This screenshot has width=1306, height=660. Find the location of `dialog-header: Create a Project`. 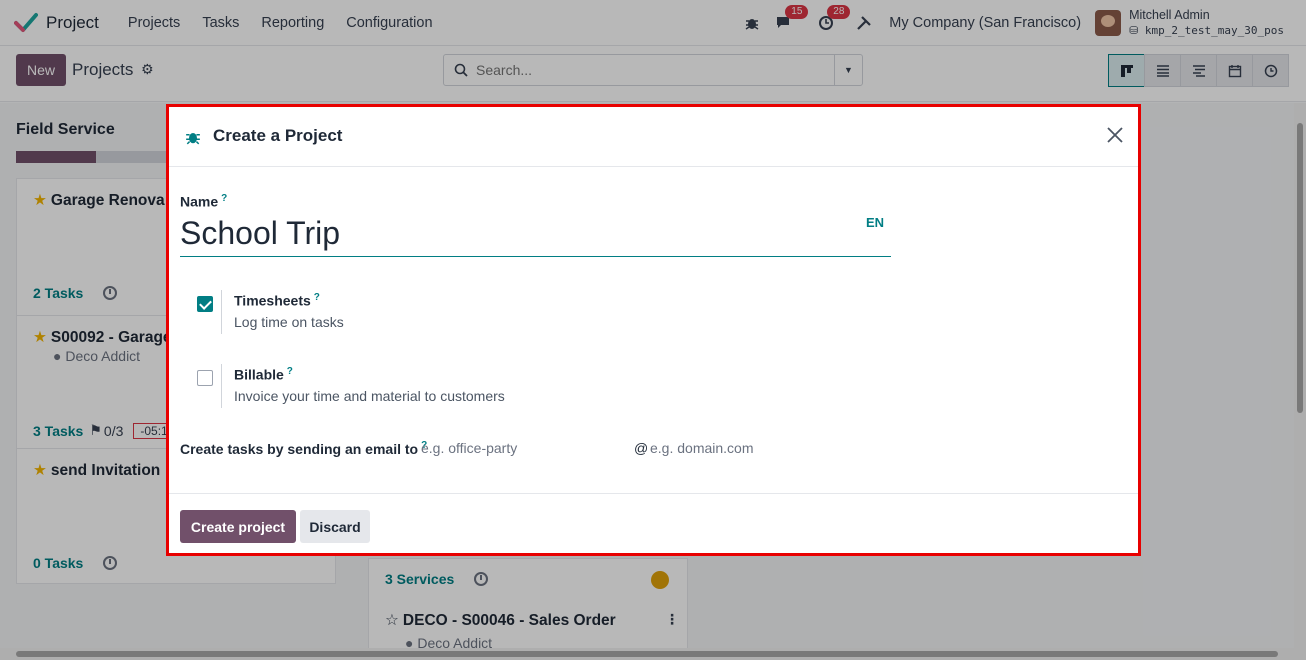

dialog-header: Create a Project is located at coordinates (653, 137).